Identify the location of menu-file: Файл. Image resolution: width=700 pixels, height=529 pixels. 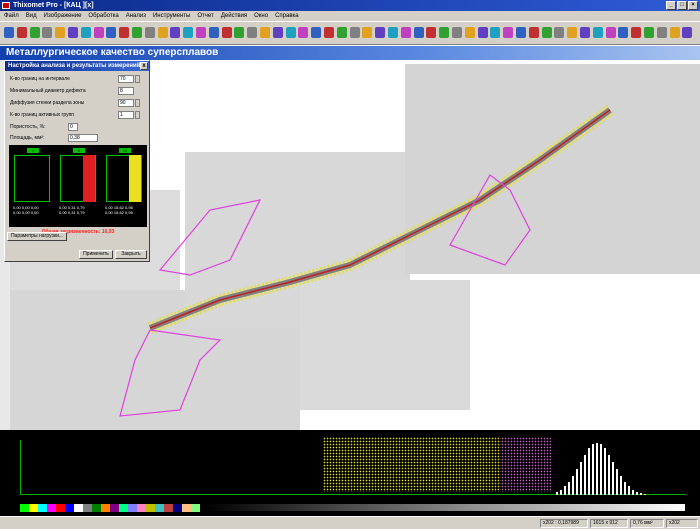
(11, 16).